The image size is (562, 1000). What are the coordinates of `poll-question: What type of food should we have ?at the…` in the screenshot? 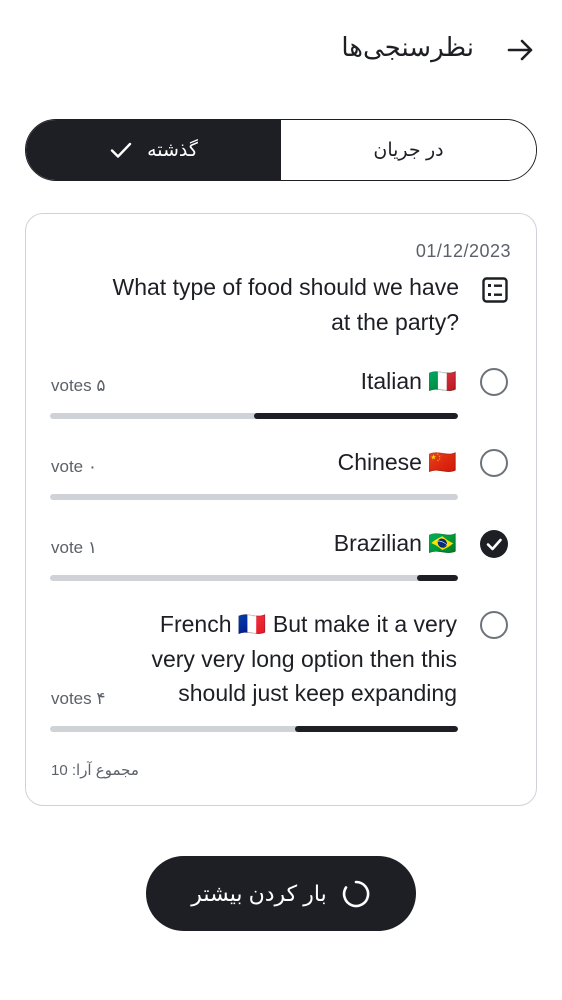 It's located at (259, 305).